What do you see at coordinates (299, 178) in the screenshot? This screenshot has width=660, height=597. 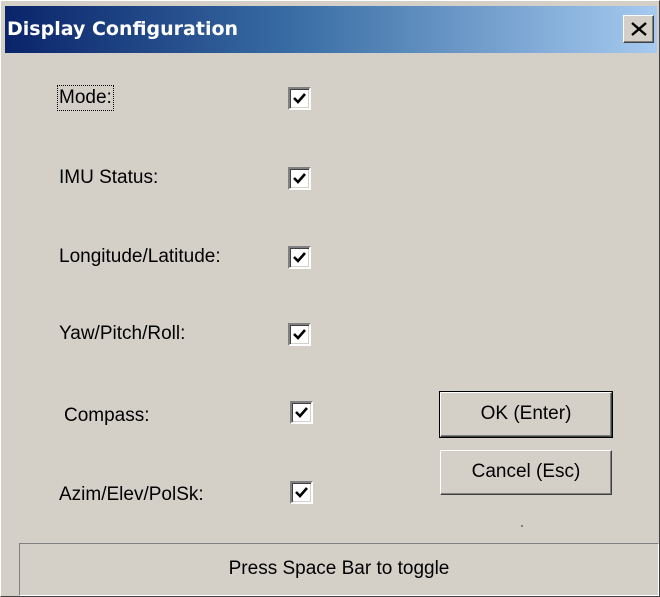 I see `imu-status-checkbox` at bounding box center [299, 178].